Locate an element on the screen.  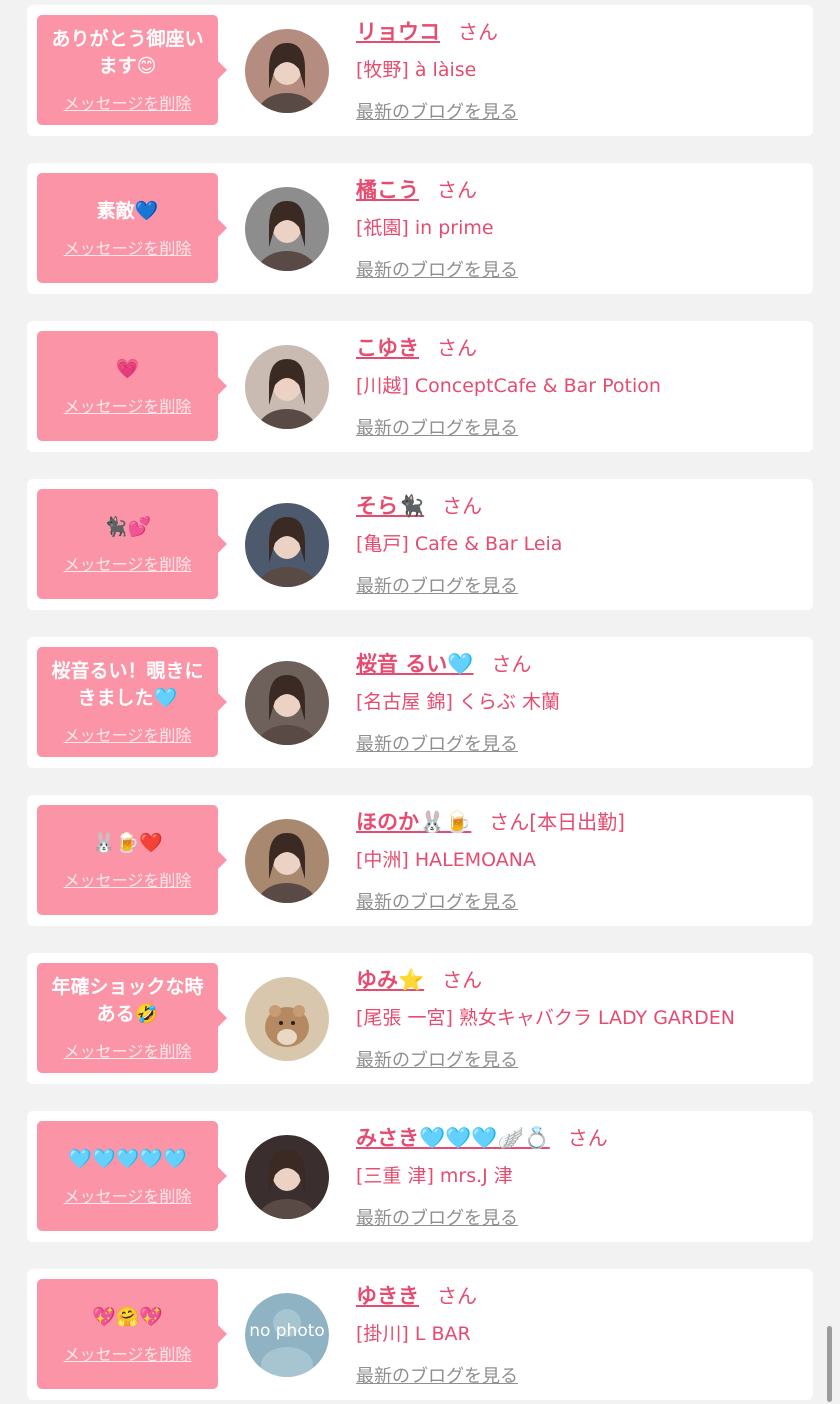
cast-name-link: 桜音 るい🩵 is located at coordinates (414, 664).